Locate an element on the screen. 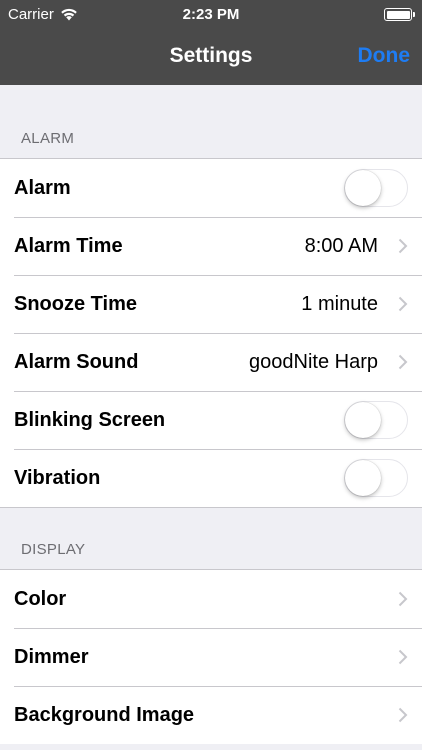  alarm-section-header: ALARM is located at coordinates (48, 138).